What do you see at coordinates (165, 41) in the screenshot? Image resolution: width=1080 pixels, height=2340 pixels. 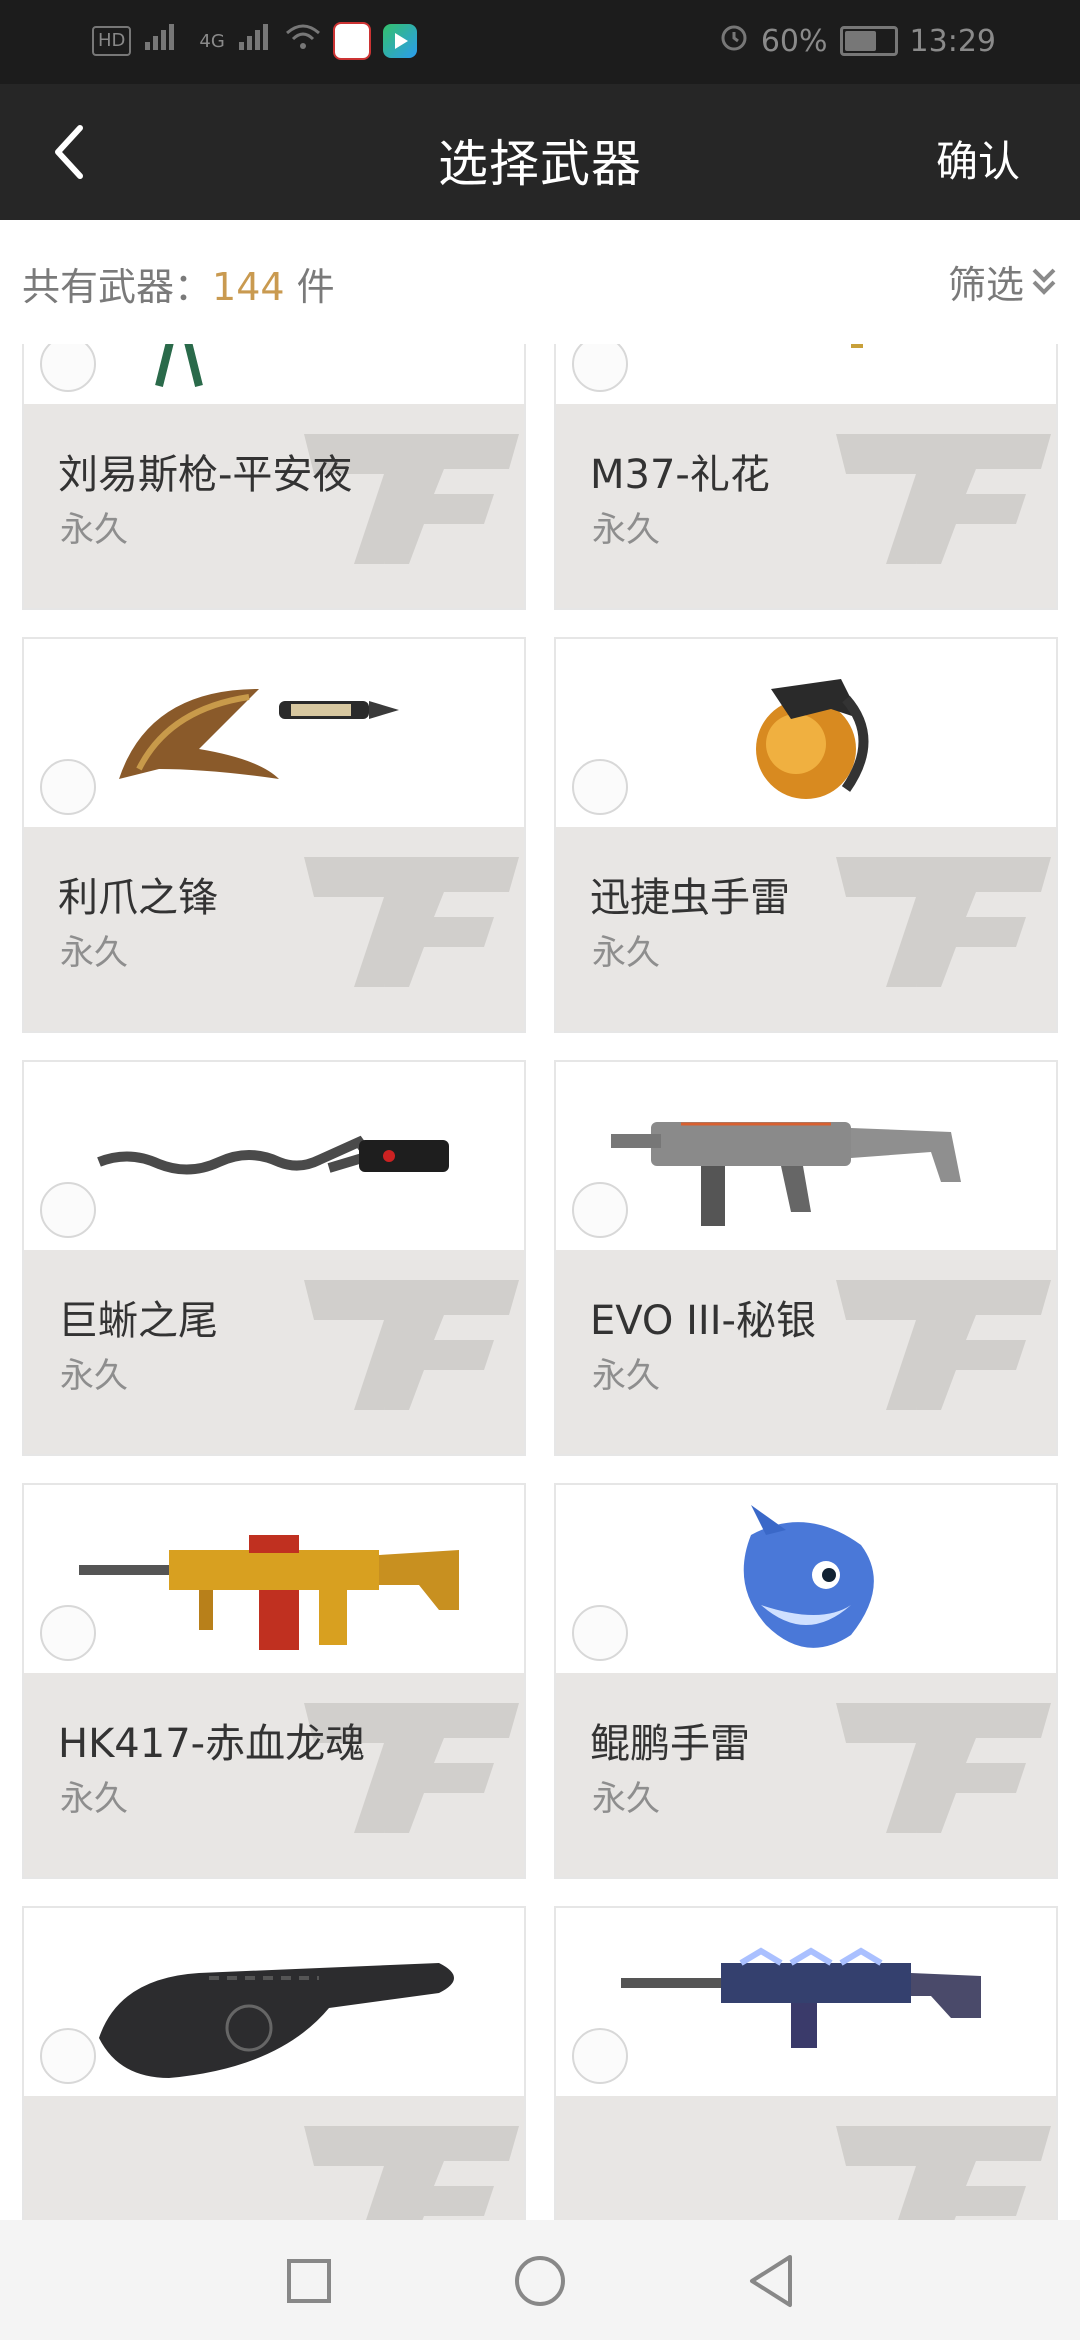 I see `signal-icon` at bounding box center [165, 41].